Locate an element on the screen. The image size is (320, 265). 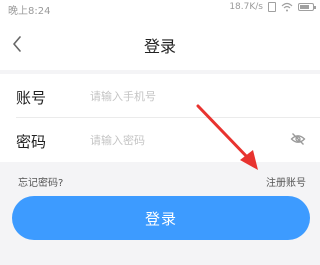
password-input is located at coordinates (175, 140).